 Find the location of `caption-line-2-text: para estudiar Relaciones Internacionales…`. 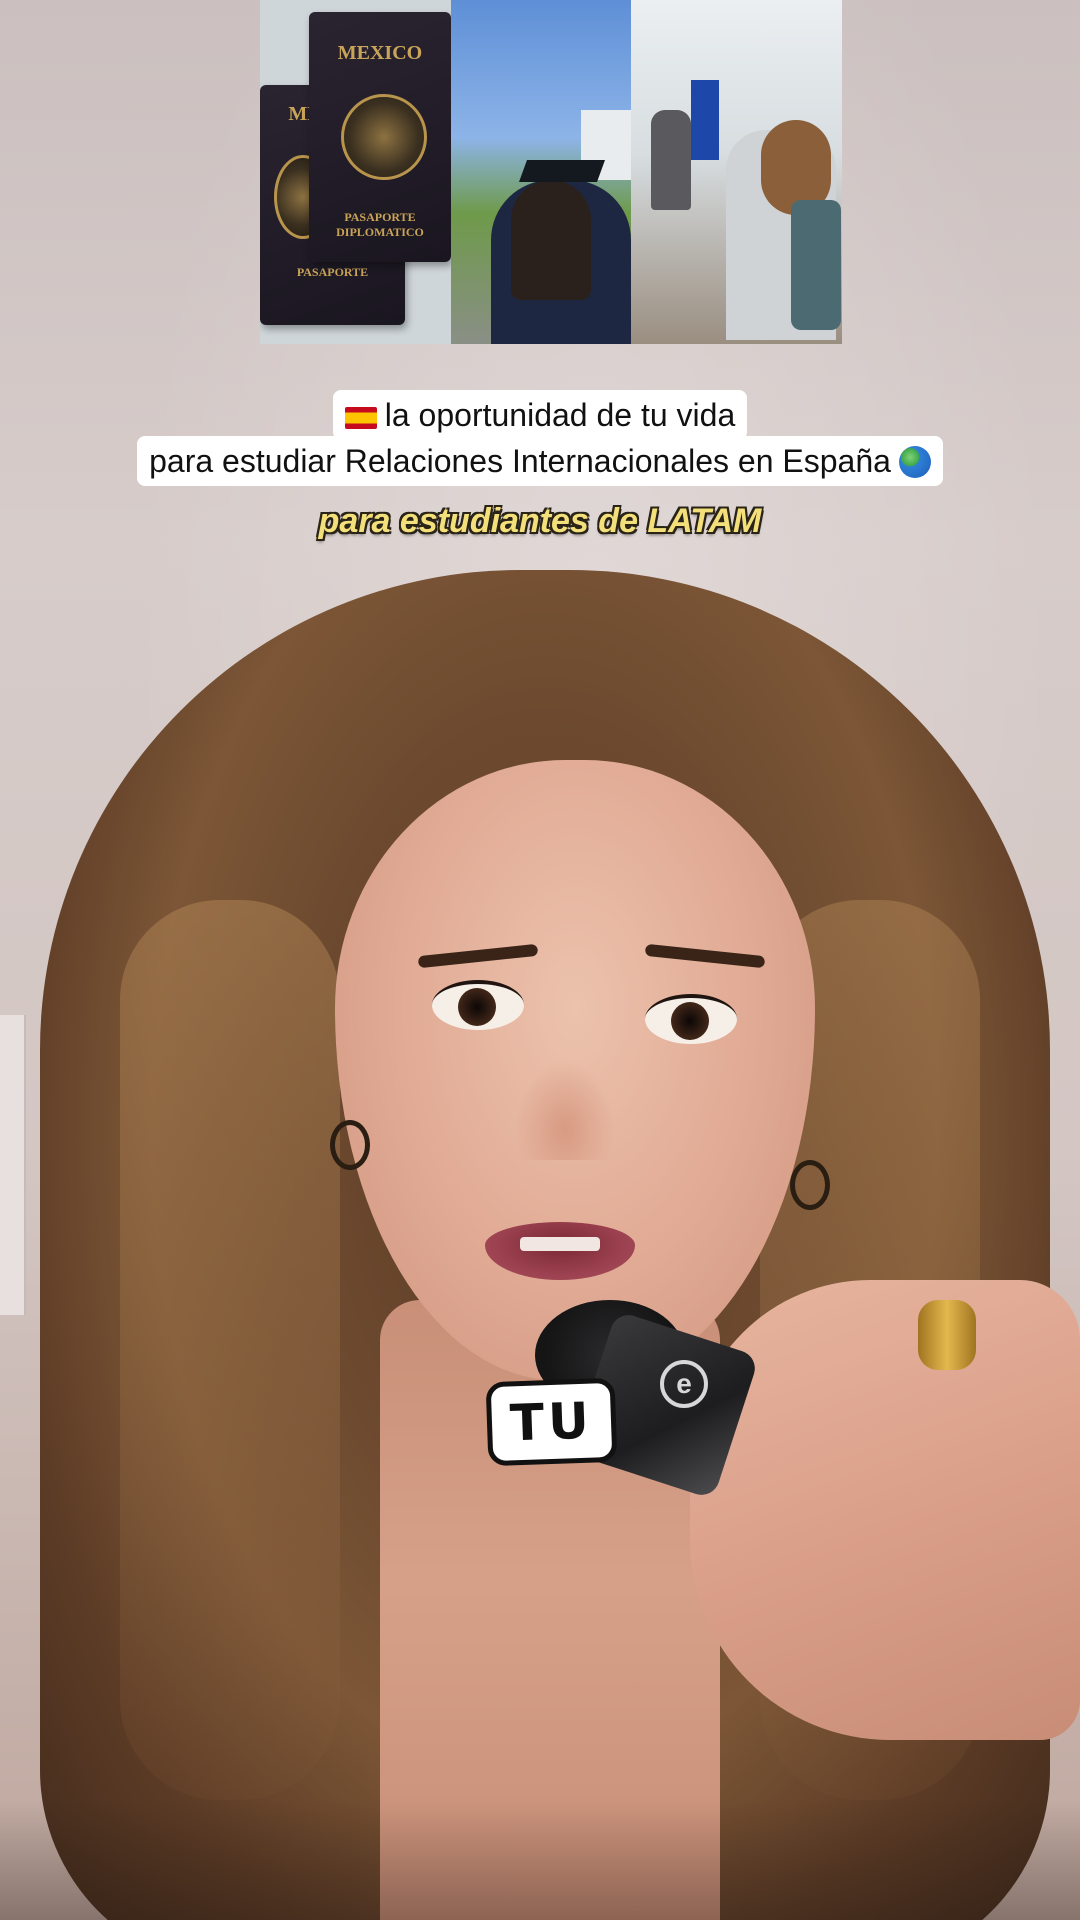

caption-line-2-text: para estudiar Relaciones Internacionales… is located at coordinates (520, 461).